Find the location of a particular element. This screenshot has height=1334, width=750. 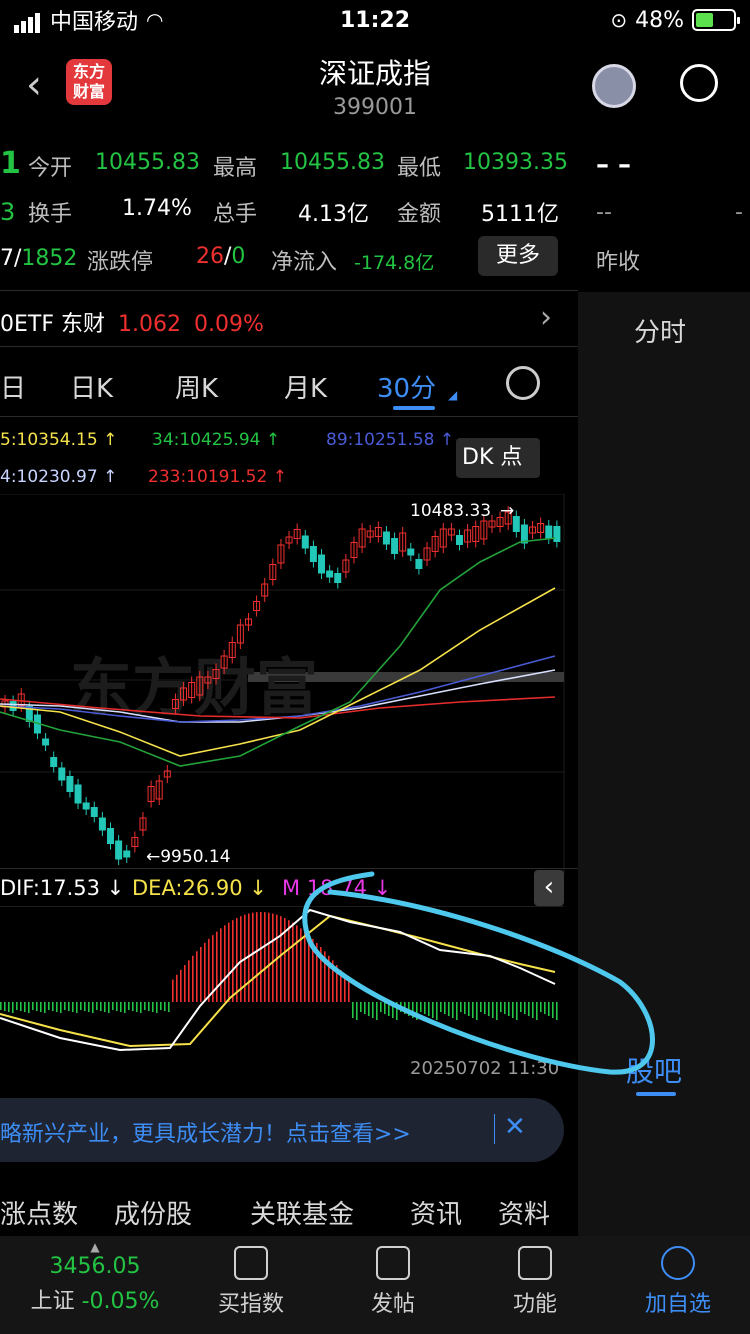

tab-period-partial: 日 is located at coordinates (13, 386).